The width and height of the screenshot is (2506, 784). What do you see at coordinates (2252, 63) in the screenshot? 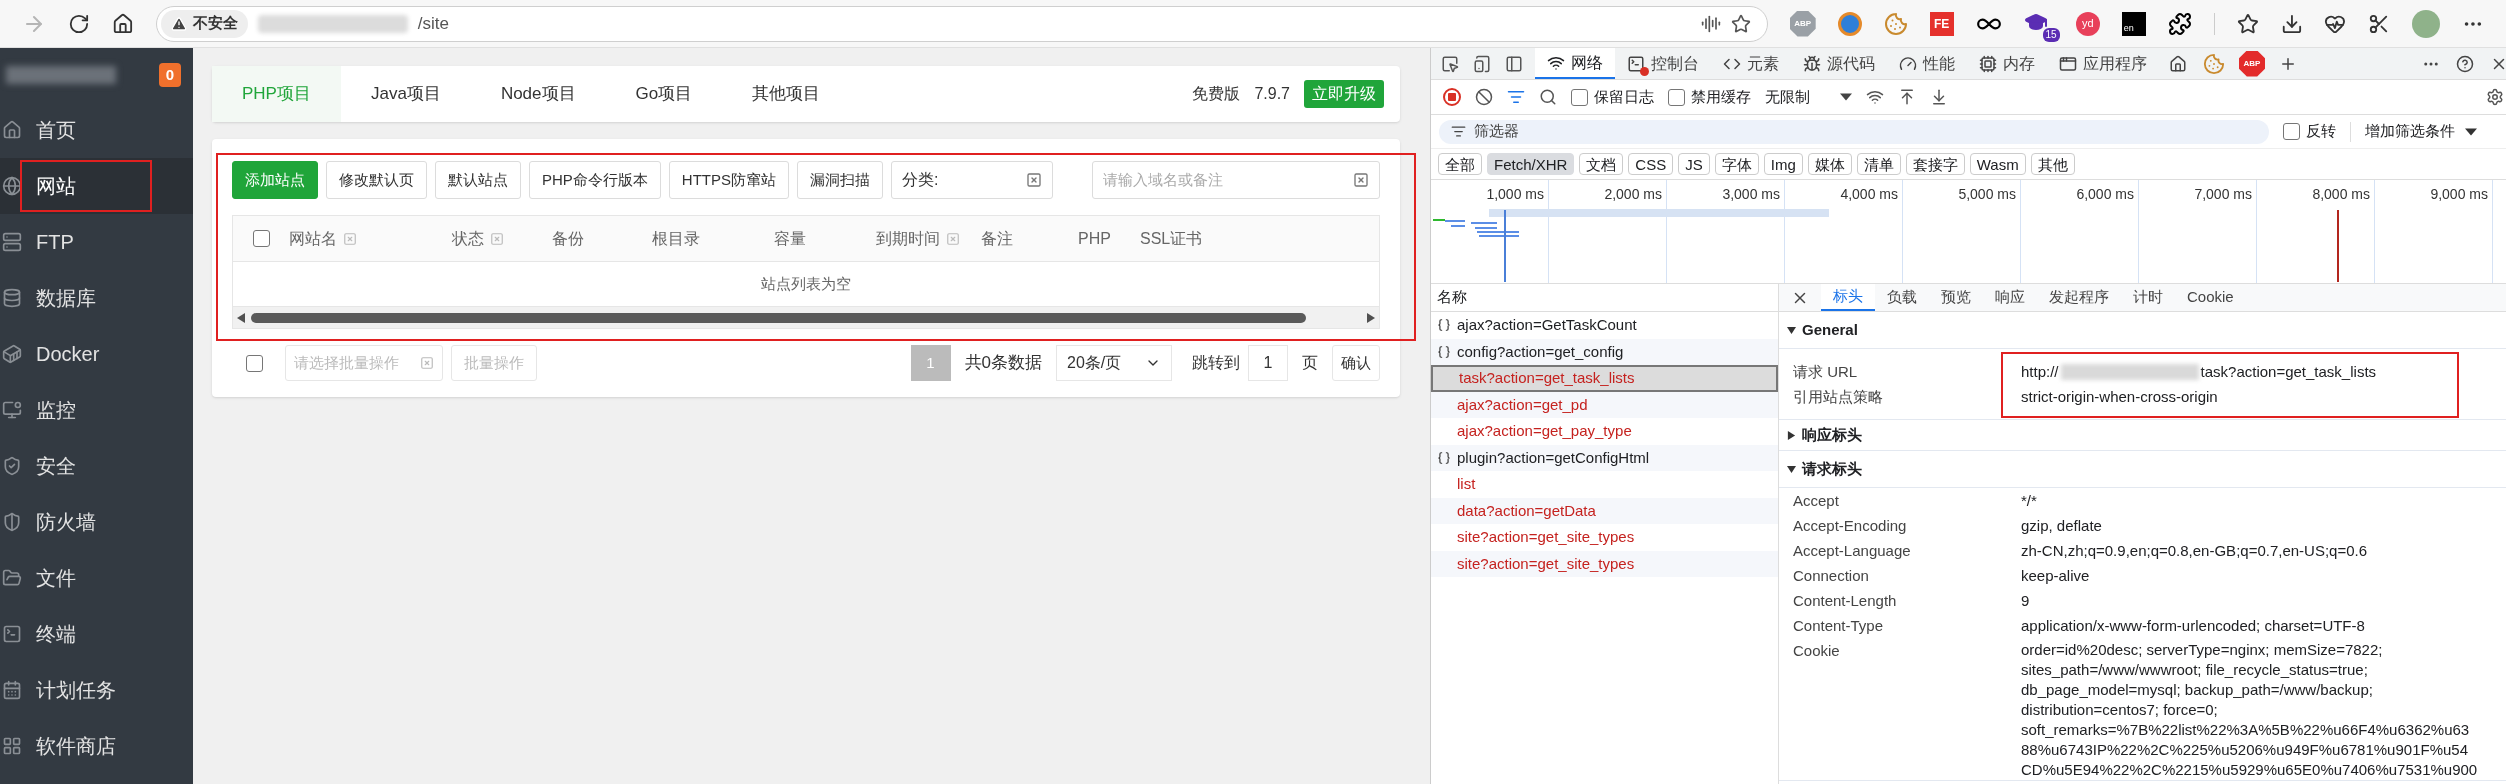
I see `extension-tab: ABP` at bounding box center [2252, 63].